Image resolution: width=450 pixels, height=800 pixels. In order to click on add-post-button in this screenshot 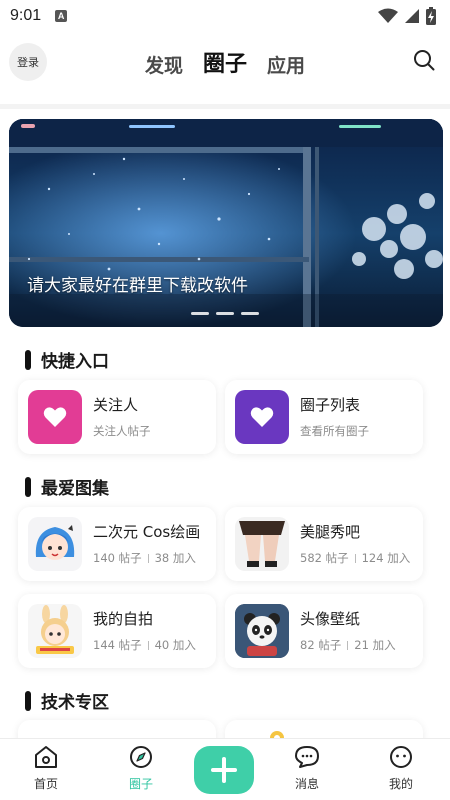, I will do `click(224, 770)`.